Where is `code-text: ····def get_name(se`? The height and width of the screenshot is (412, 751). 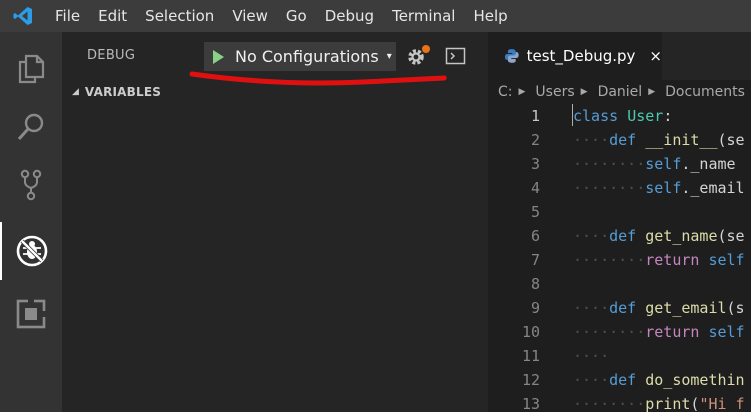
code-text: ····def get_name(se is located at coordinates (659, 236).